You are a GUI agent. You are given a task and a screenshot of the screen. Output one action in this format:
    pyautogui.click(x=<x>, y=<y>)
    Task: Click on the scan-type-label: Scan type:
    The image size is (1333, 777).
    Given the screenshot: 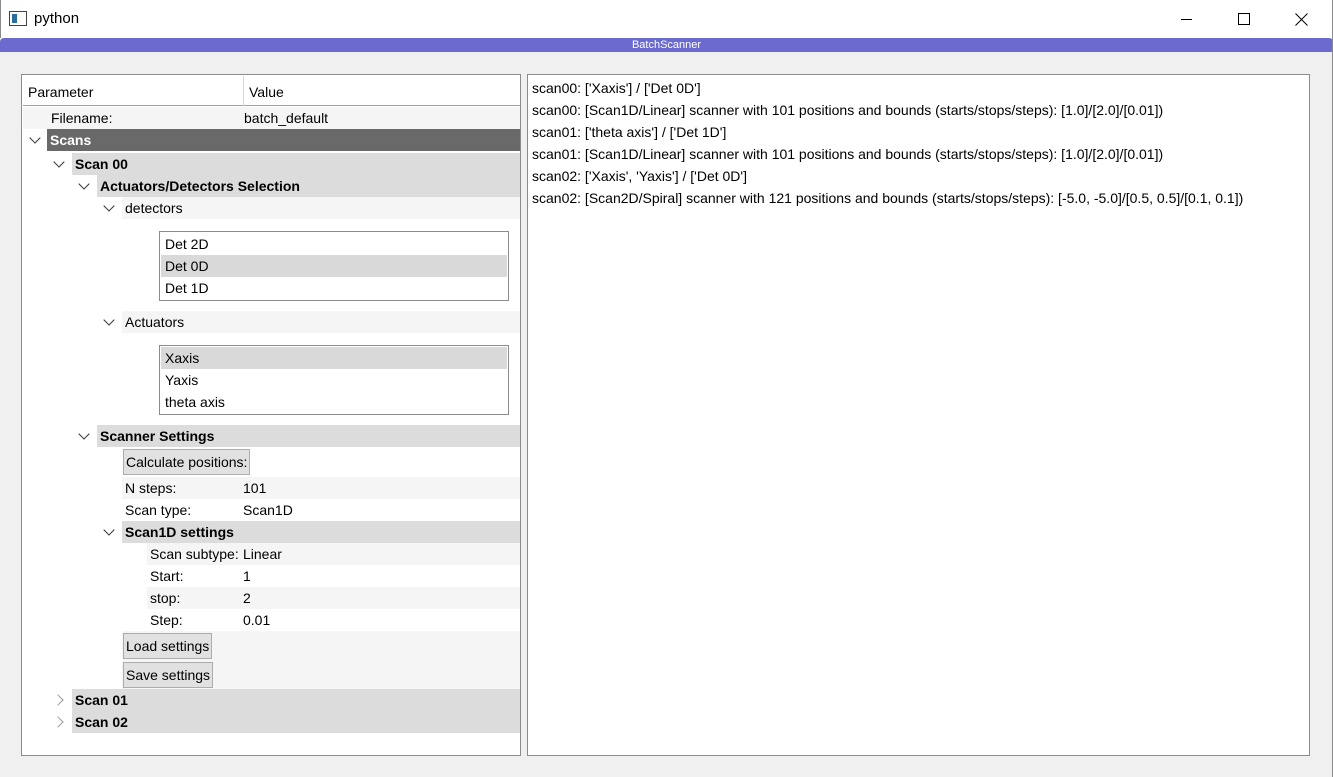 What is the action you would take?
    pyautogui.click(x=158, y=510)
    